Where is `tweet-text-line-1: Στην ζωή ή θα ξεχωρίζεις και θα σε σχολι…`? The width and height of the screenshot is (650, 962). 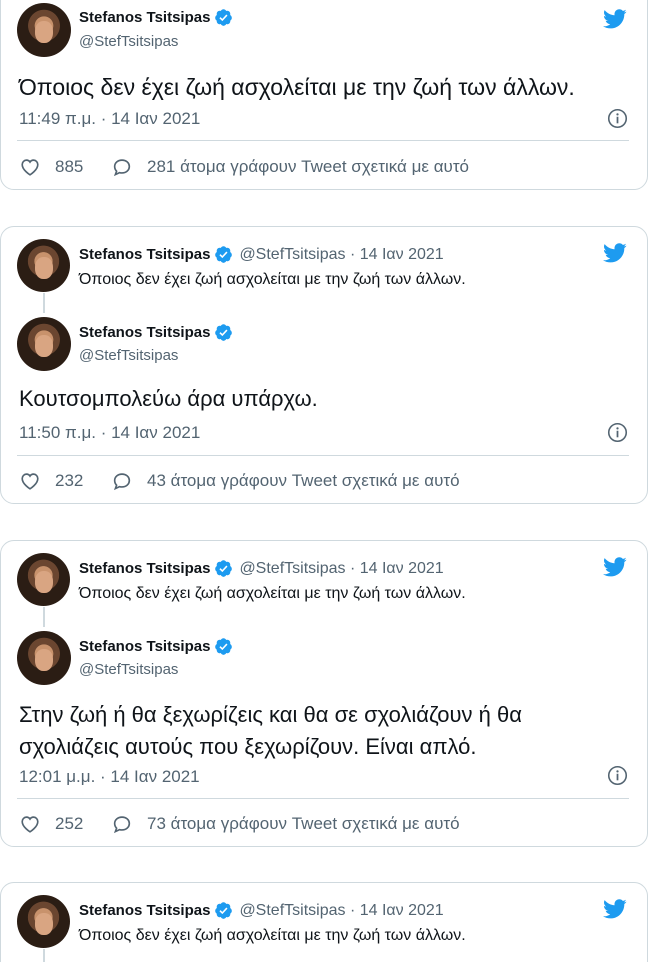 tweet-text-line-1: Στην ζωή ή θα ξεχωρίζεις και θα σε σχολι… is located at coordinates (270, 714).